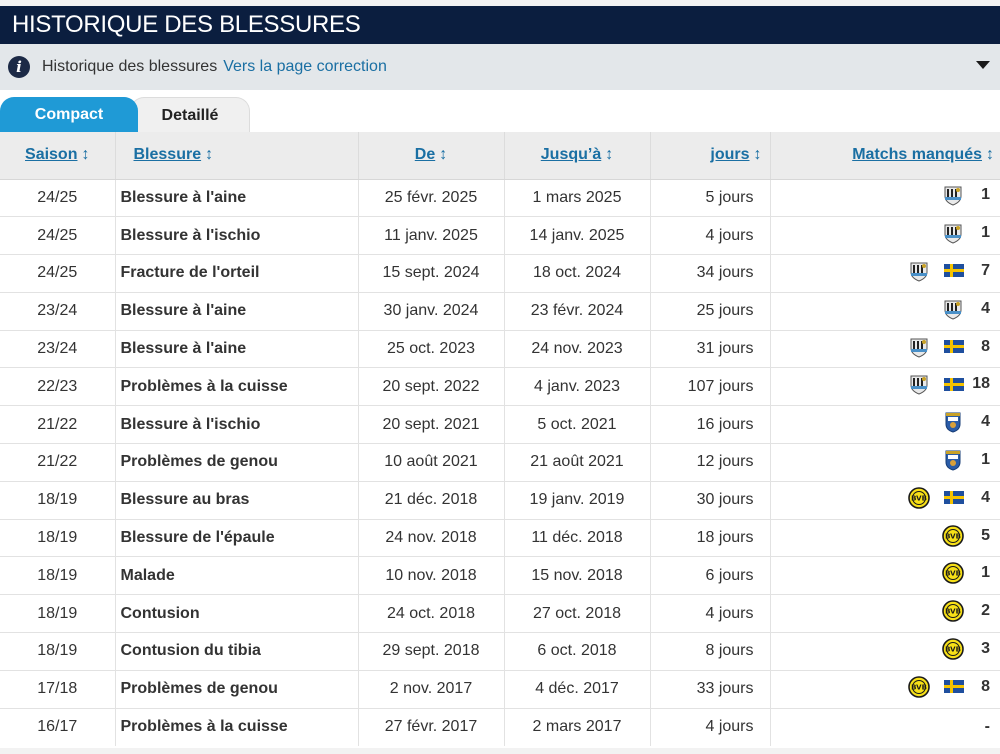 This screenshot has height=754, width=1000. What do you see at coordinates (500, 111) in the screenshot?
I see `view-tabs: Detaillé Compact` at bounding box center [500, 111].